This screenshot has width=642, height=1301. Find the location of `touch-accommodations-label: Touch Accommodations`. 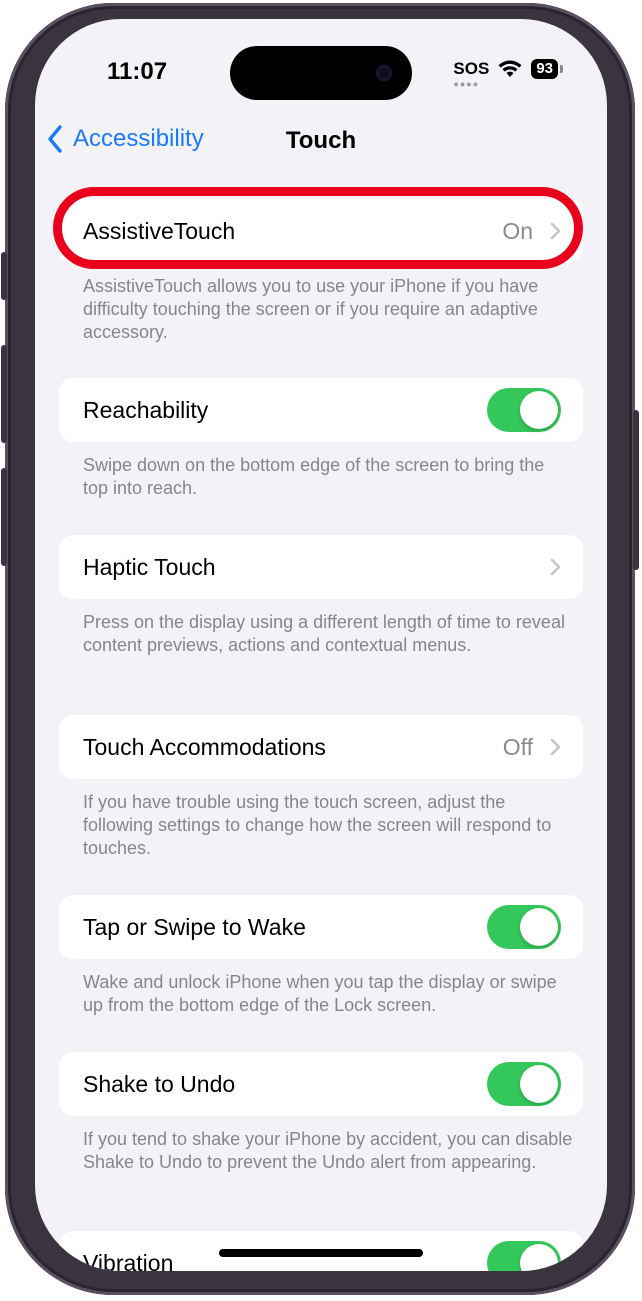

touch-accommodations-label: Touch Accommodations is located at coordinates (204, 747).